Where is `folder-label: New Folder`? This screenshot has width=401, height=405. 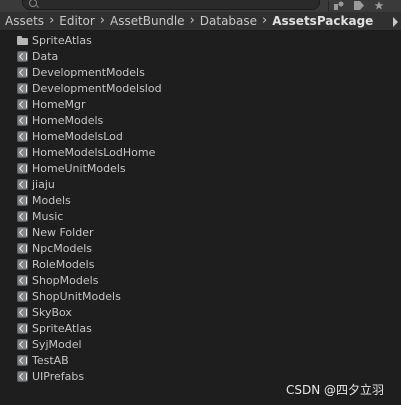 folder-label: New Folder is located at coordinates (63, 232).